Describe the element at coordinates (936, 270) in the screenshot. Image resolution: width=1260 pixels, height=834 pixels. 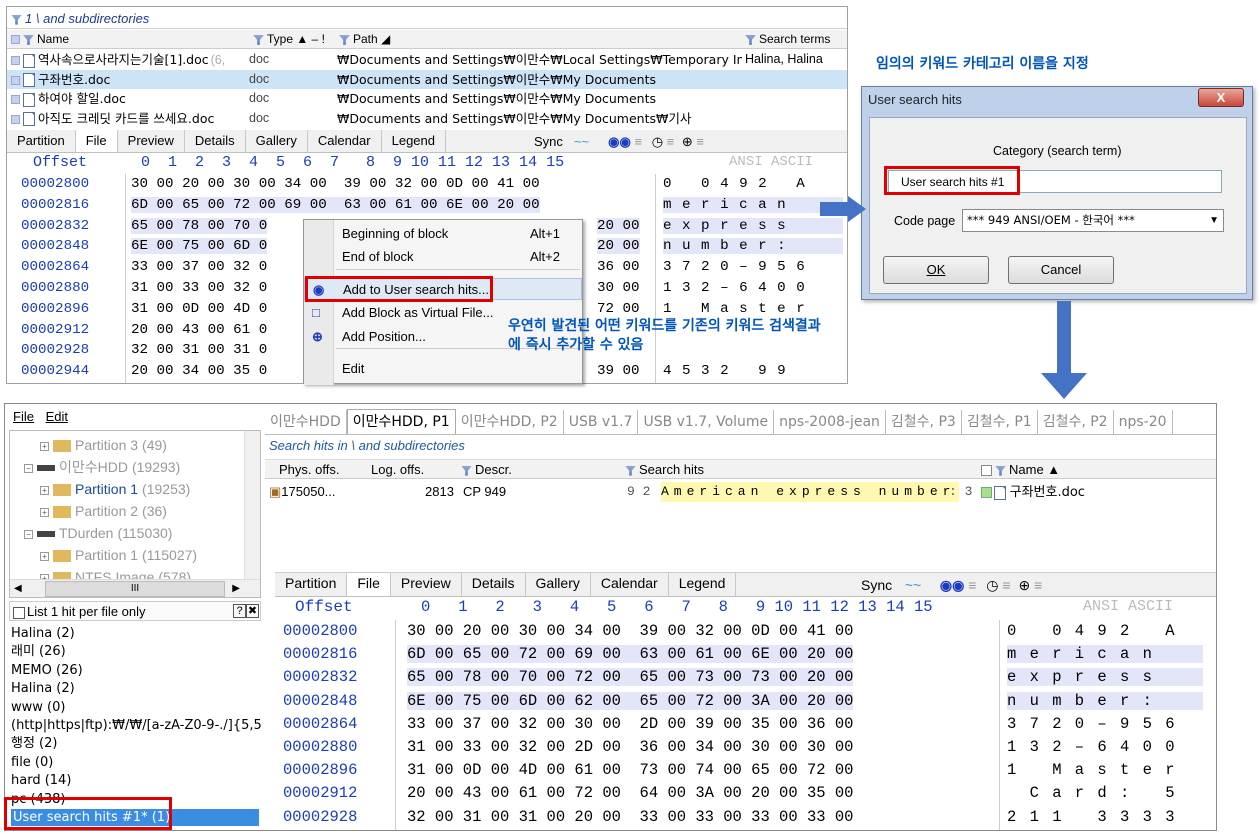
I see `ok-button: OK` at that location.